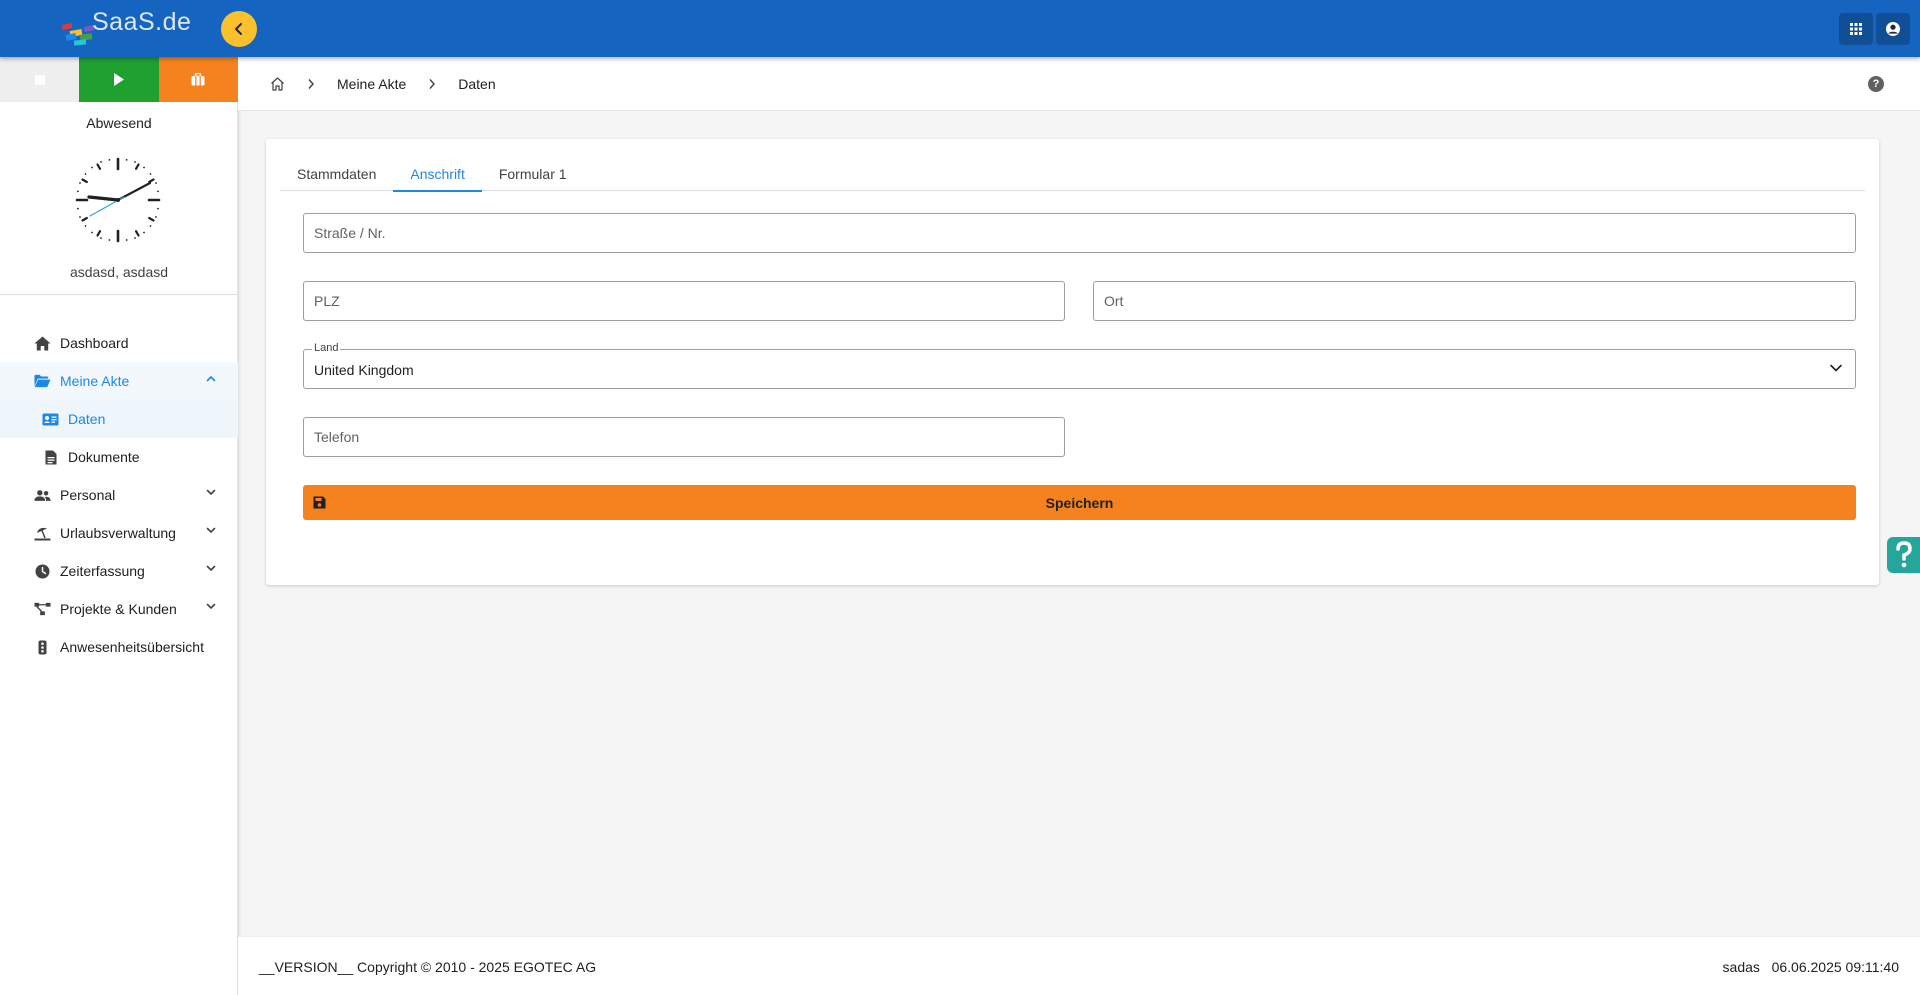 The image size is (1920, 995). I want to click on country-label: Land, so click(326, 348).